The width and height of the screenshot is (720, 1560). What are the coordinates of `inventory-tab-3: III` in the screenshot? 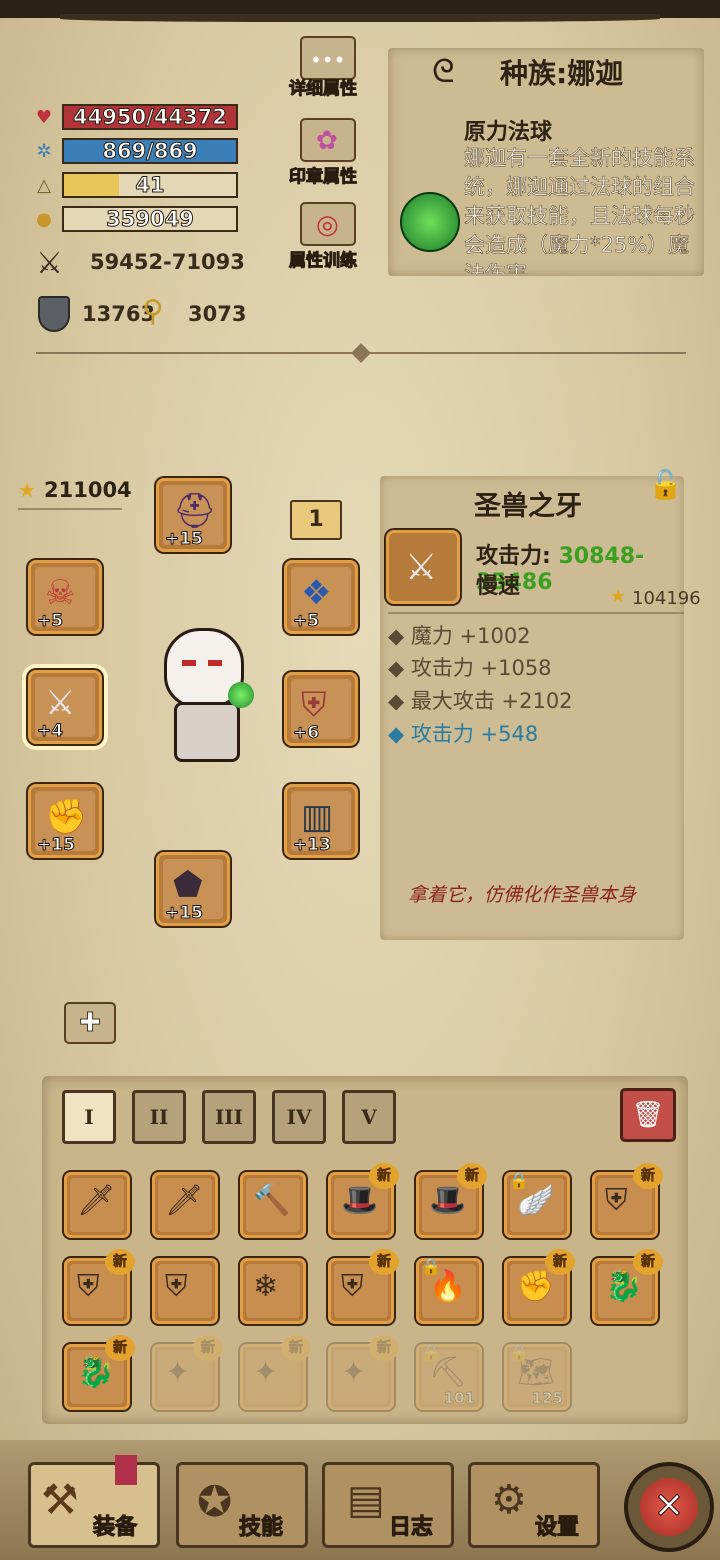 It's located at (229, 1117).